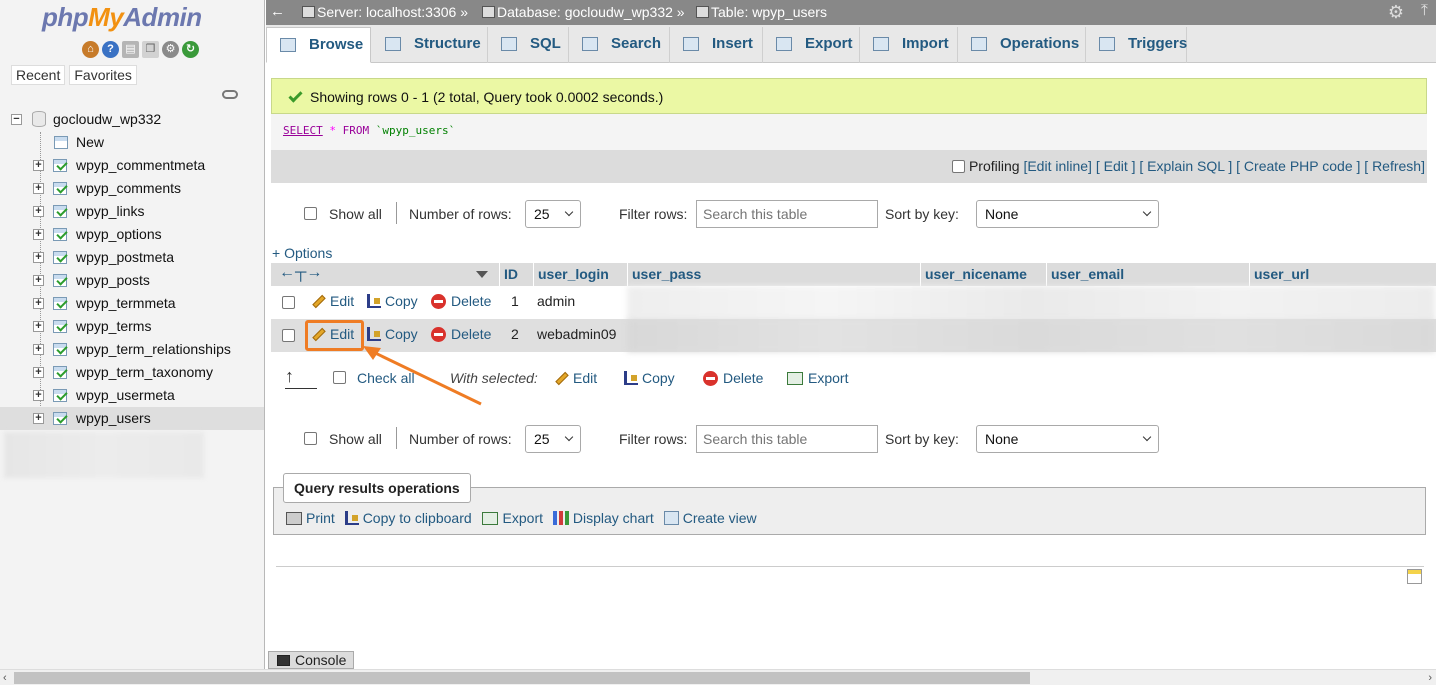 This screenshot has width=1436, height=686. I want to click on check-all-label: Check all, so click(386, 378).